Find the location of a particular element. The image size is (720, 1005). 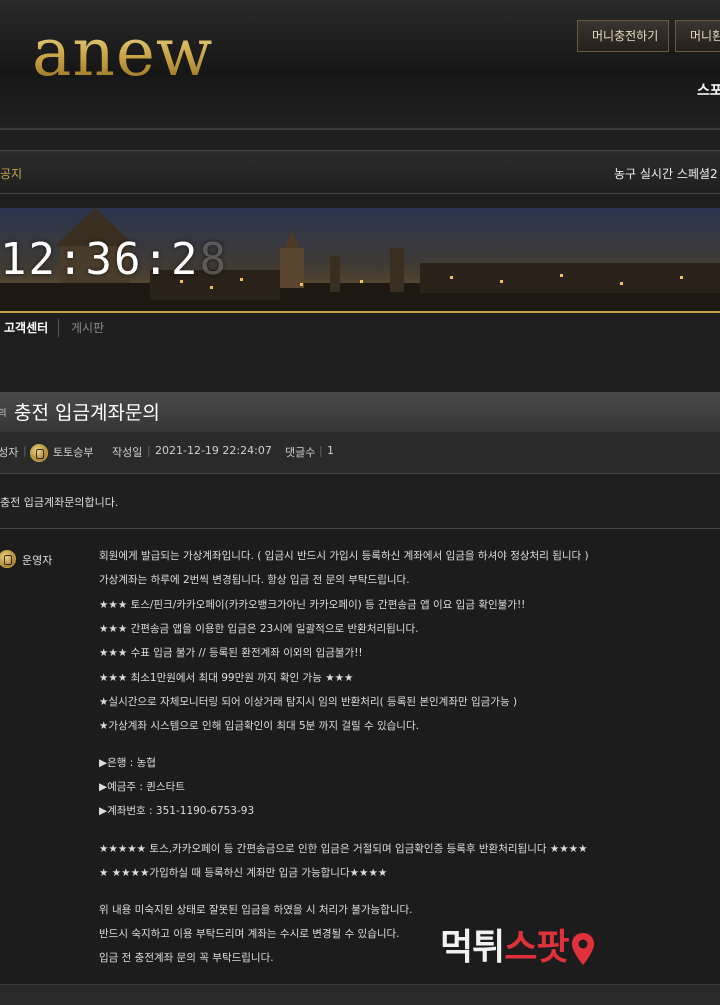

operator-level-icon is located at coordinates (8, 559).